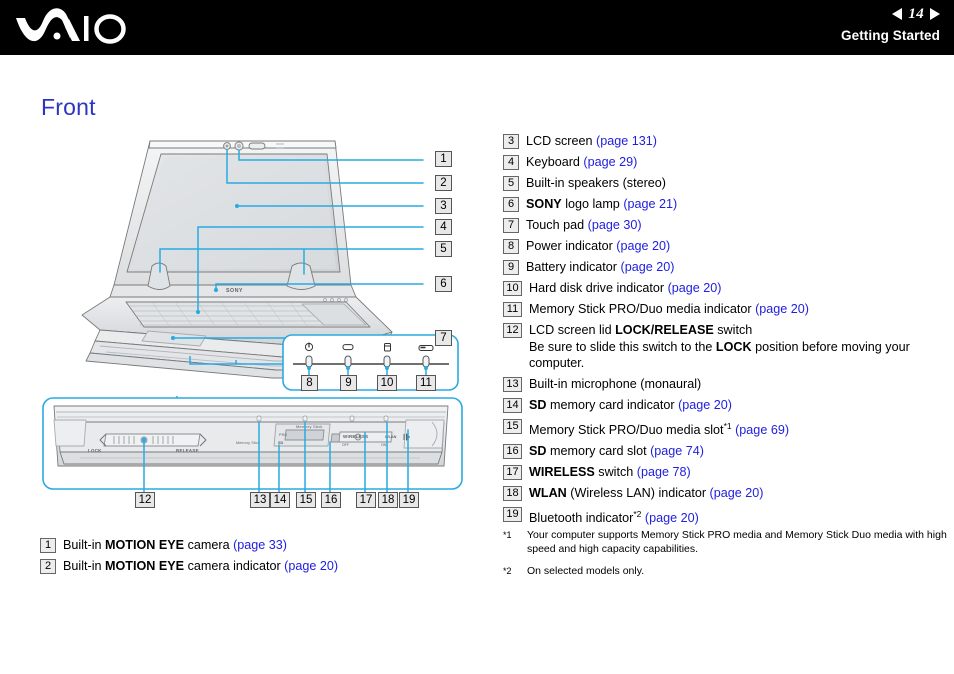 Image resolution: width=954 pixels, height=674 pixels. I want to click on callout-box-19: 19, so click(409, 500).